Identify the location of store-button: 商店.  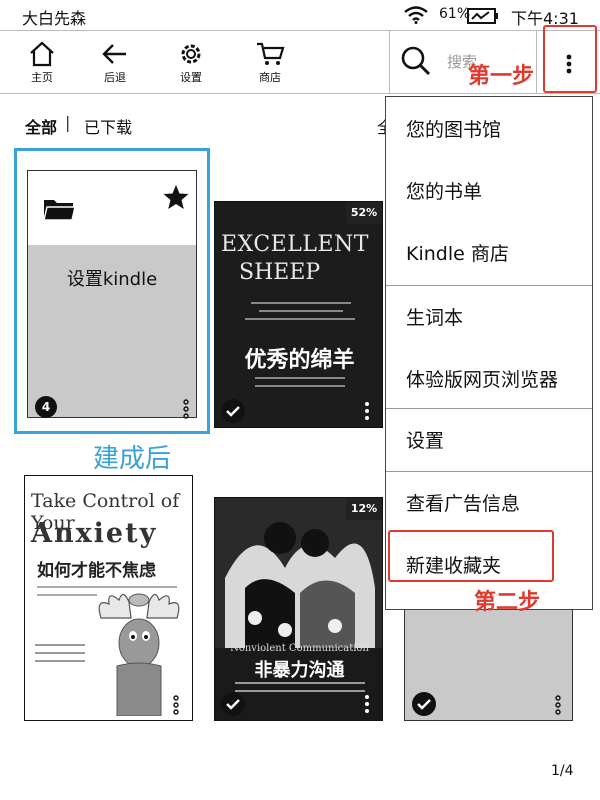
(270, 62).